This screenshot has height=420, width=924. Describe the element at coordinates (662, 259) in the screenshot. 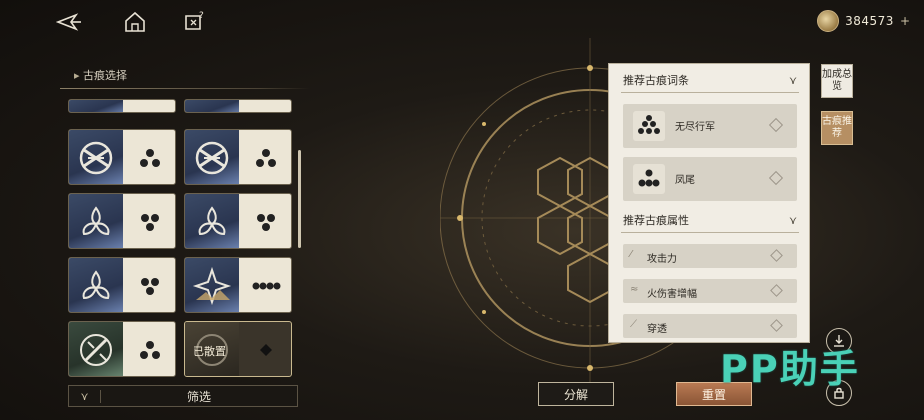

I see `attr-label: 攻击力` at that location.